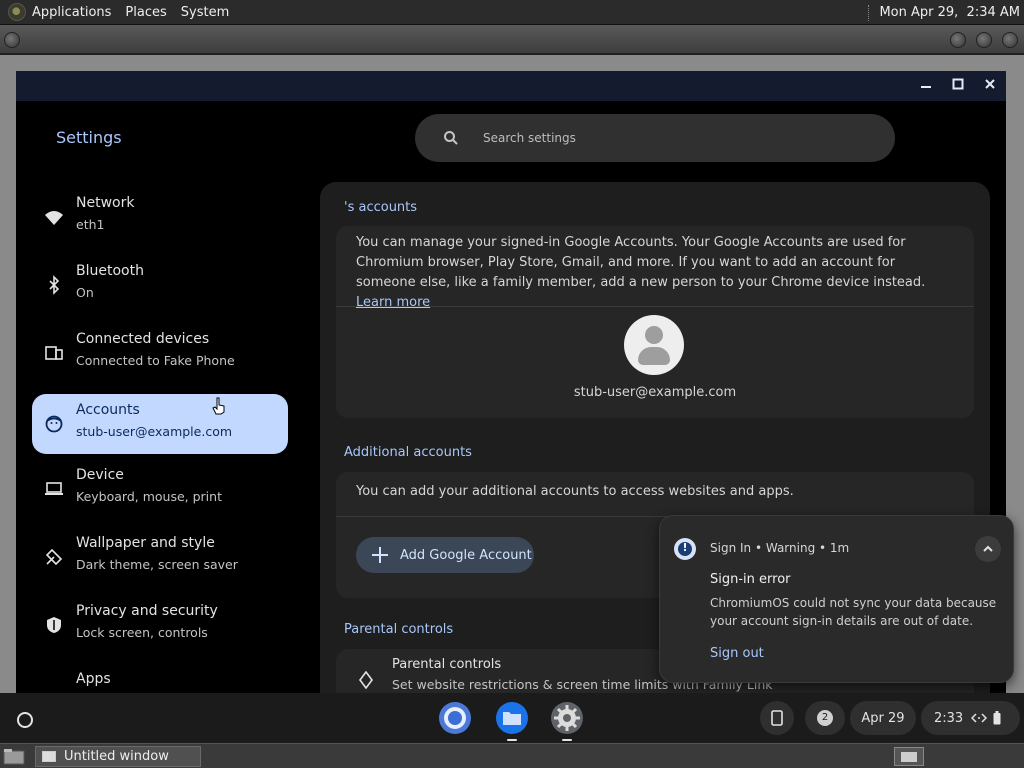 The width and height of the screenshot is (1024, 768). I want to click on launcher-button, so click(23, 718).